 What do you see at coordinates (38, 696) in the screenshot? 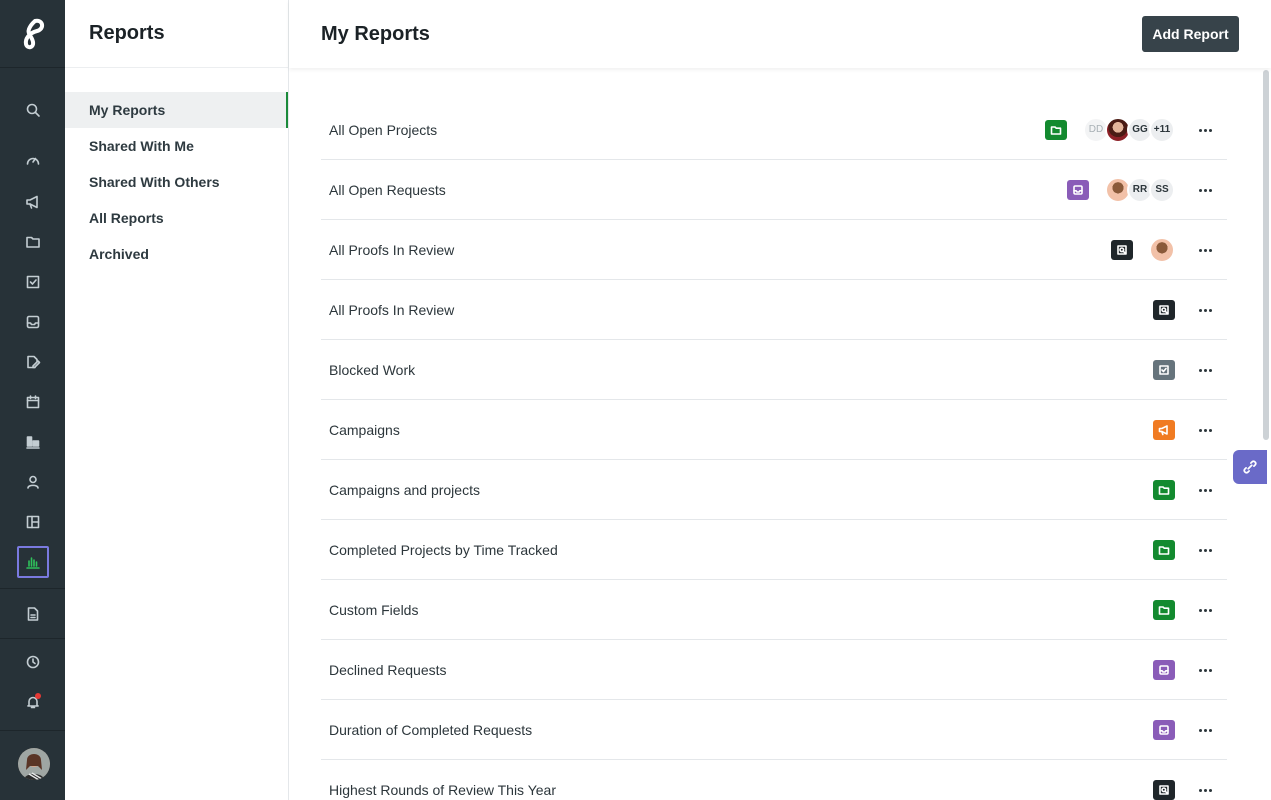
I see `notification-dot` at bounding box center [38, 696].